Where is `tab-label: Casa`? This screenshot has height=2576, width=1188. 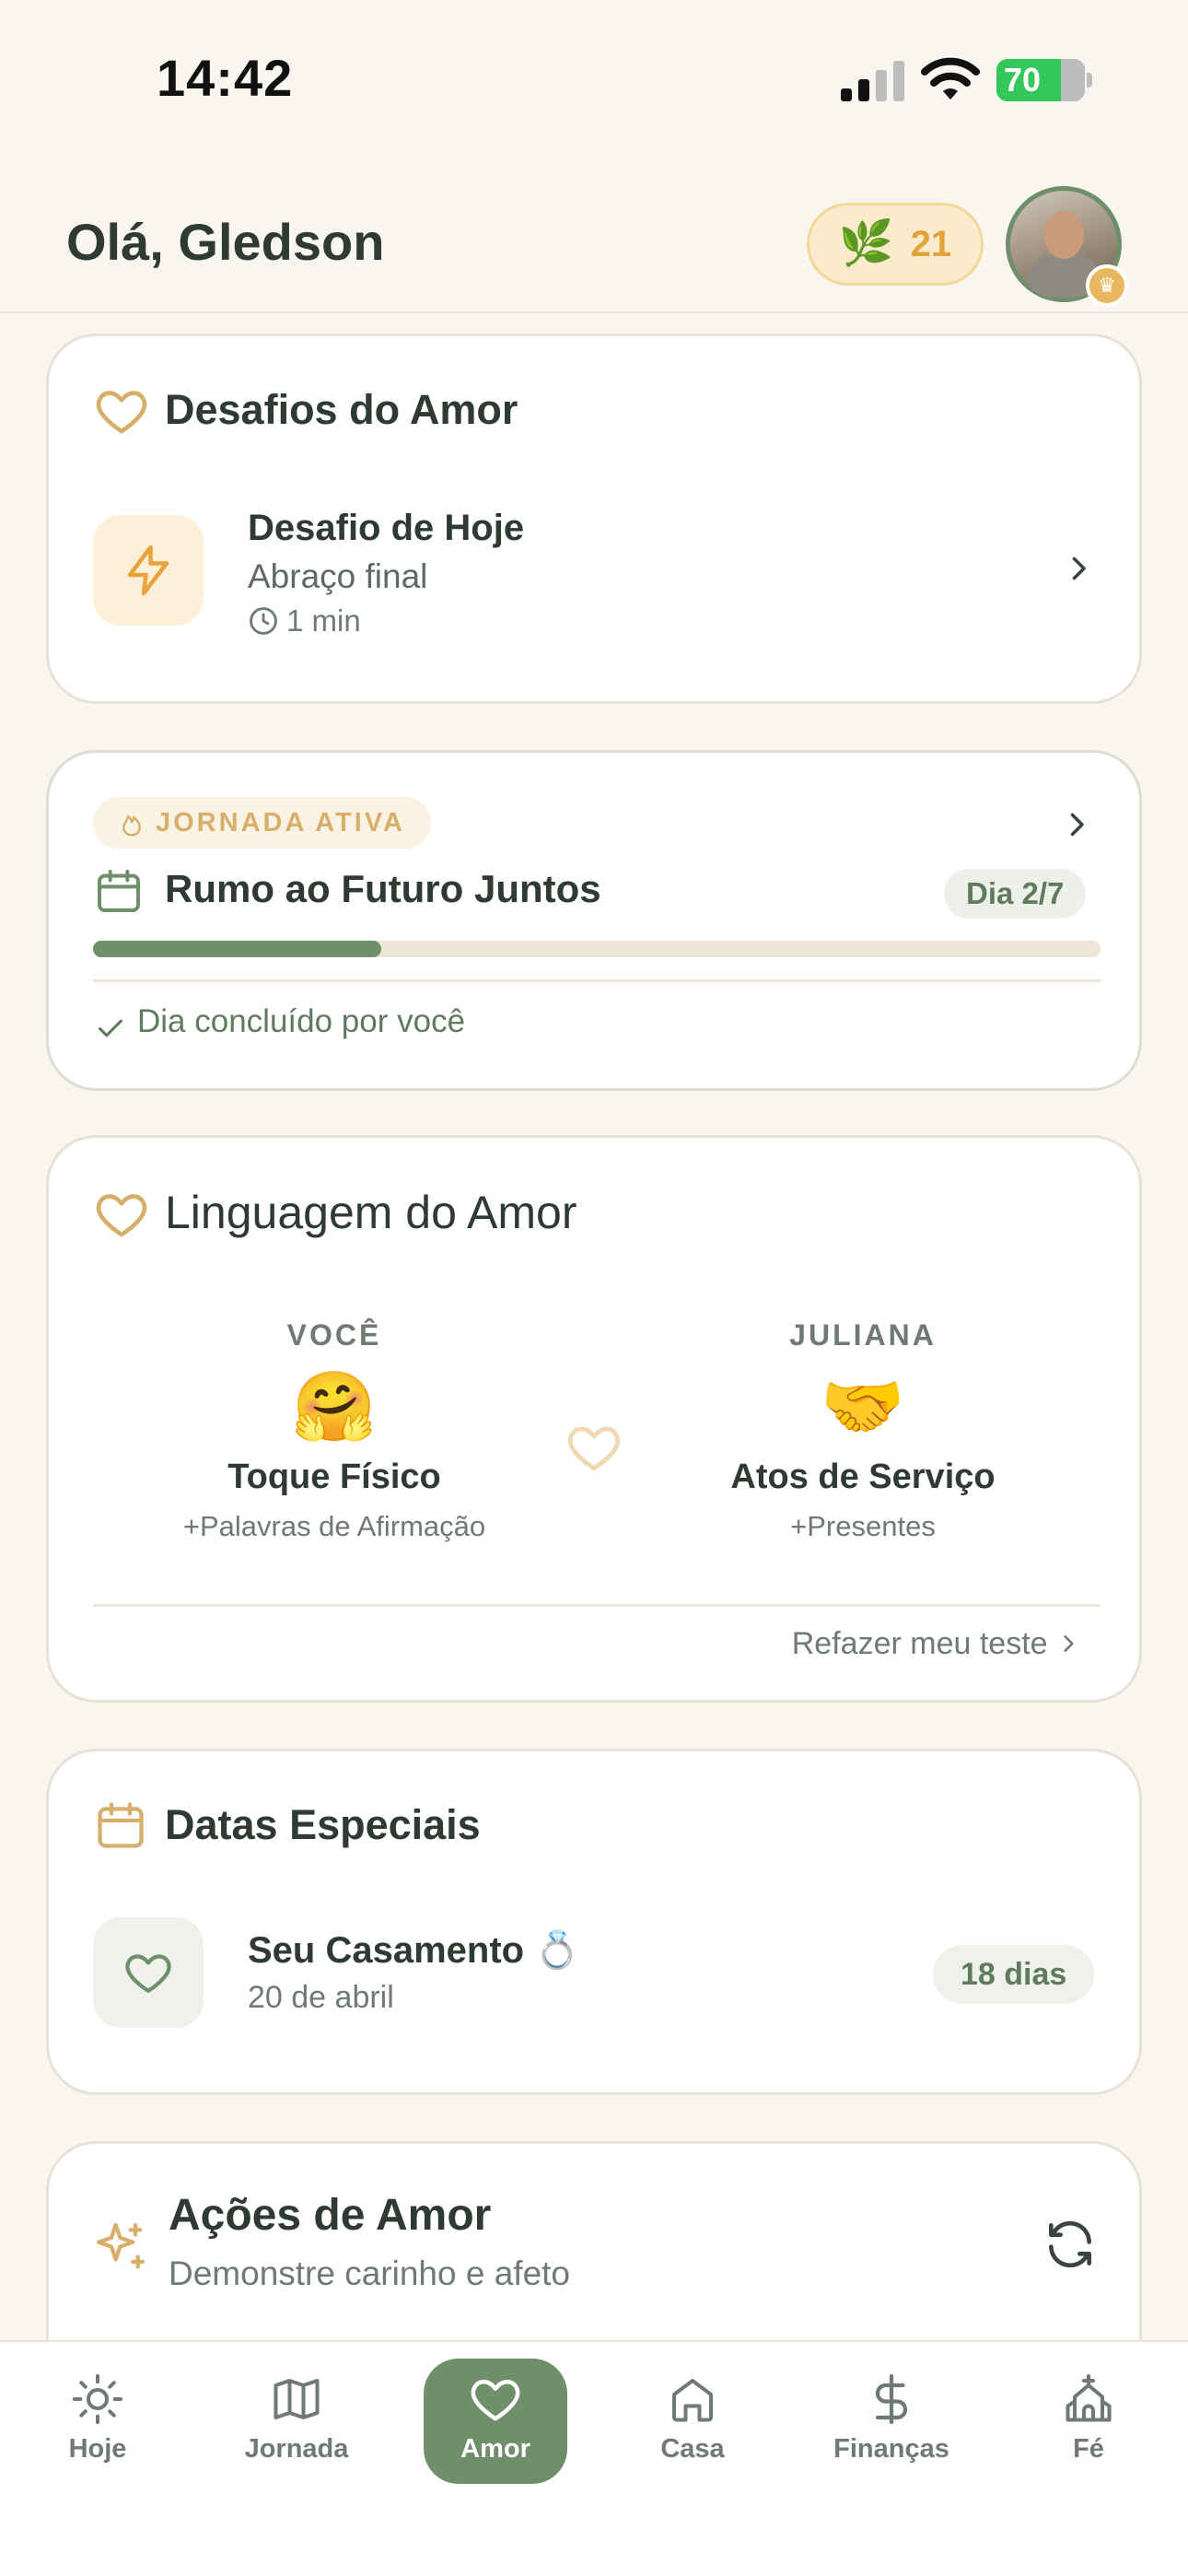 tab-label: Casa is located at coordinates (692, 2449).